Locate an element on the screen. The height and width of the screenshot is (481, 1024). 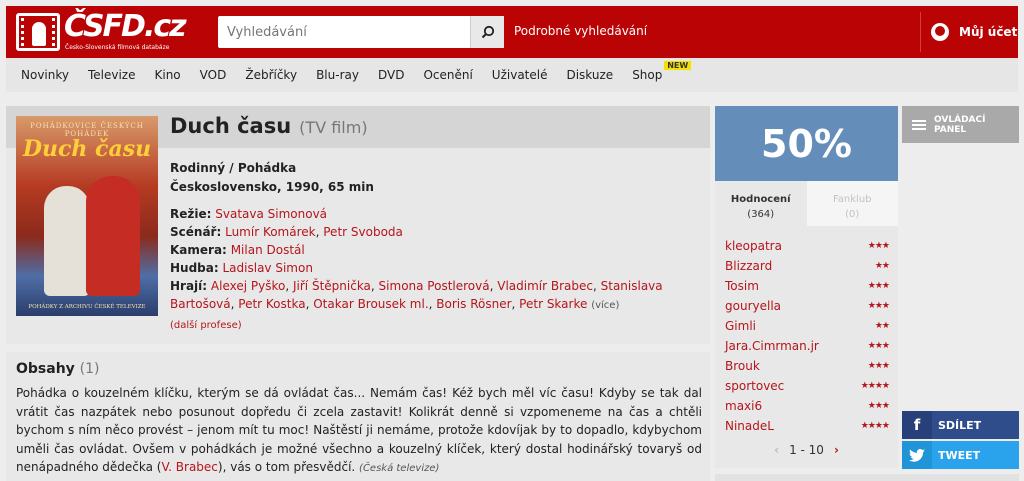
camera-label: Kamera: is located at coordinates (198, 250).